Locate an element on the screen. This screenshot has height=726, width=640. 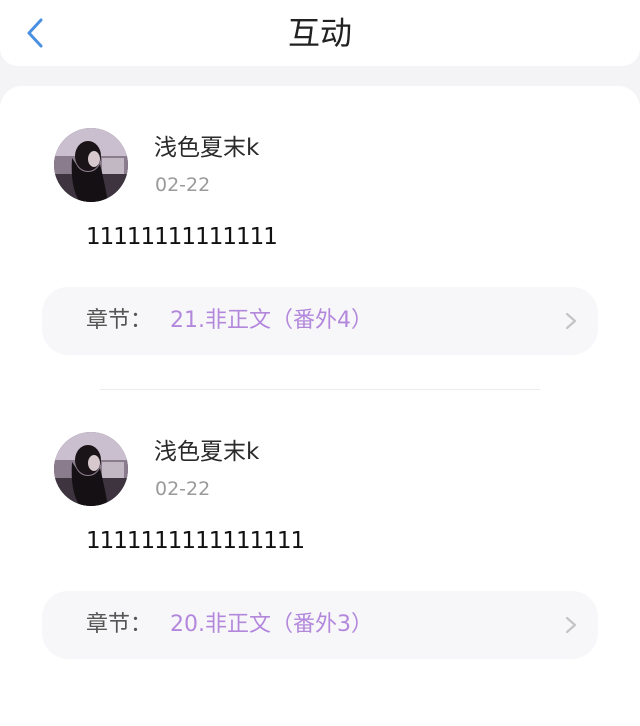
comment-content: 11111111111111 is located at coordinates (182, 237).